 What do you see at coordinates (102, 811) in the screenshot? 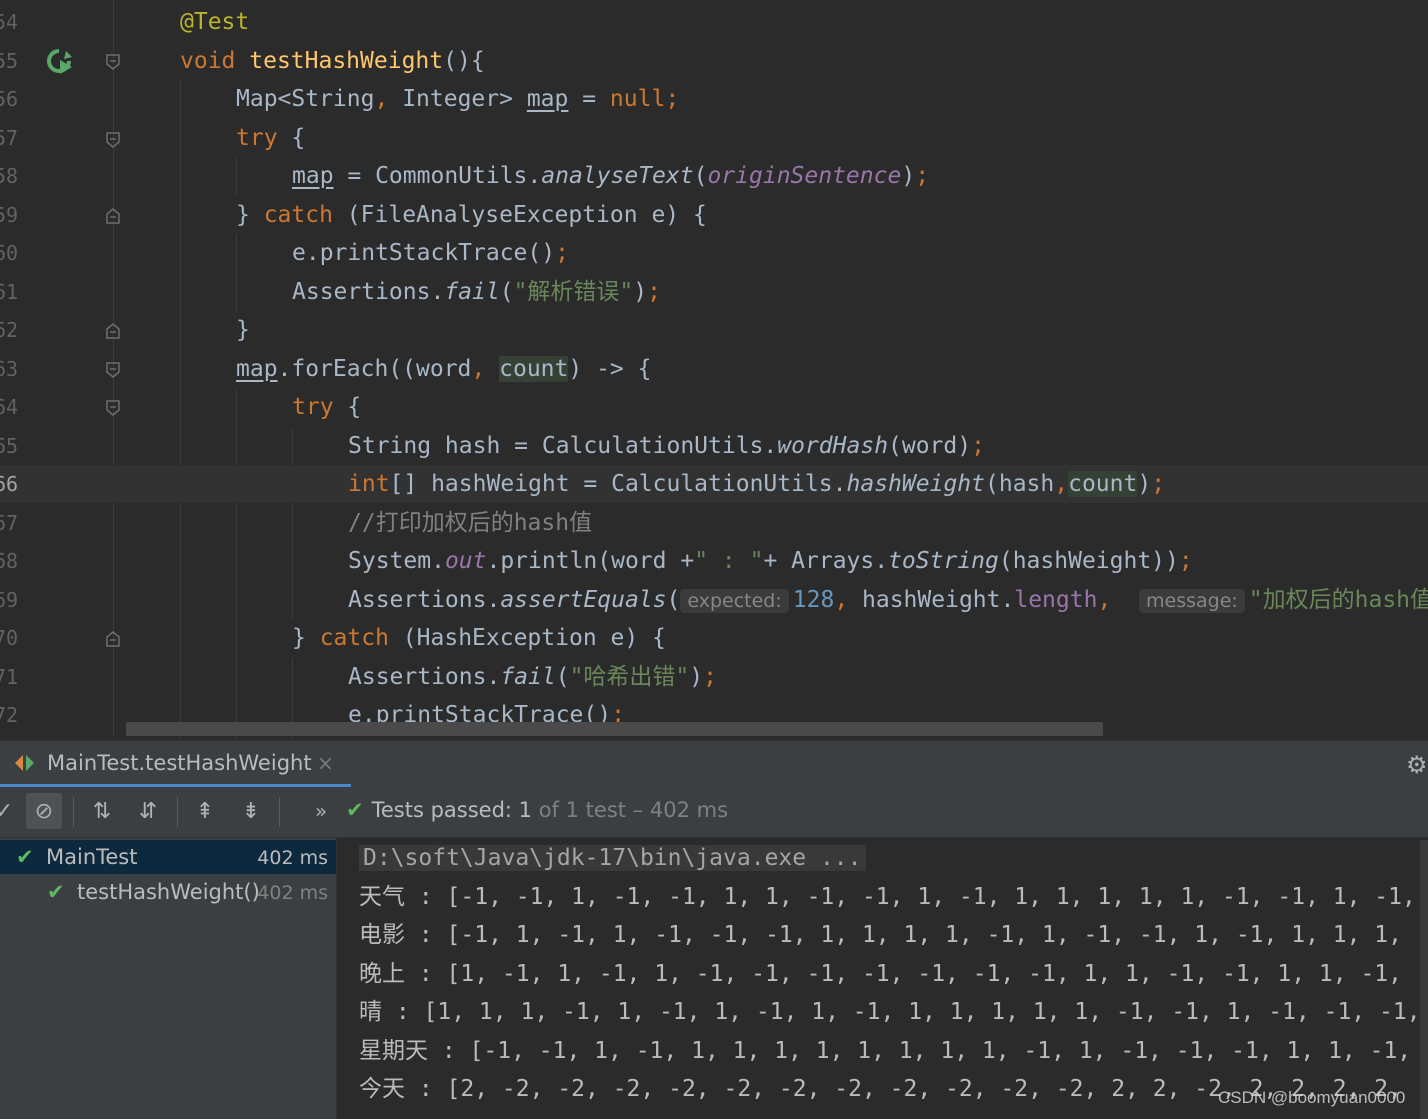
I see `sort-alphabetically-icon: ⇅` at bounding box center [102, 811].